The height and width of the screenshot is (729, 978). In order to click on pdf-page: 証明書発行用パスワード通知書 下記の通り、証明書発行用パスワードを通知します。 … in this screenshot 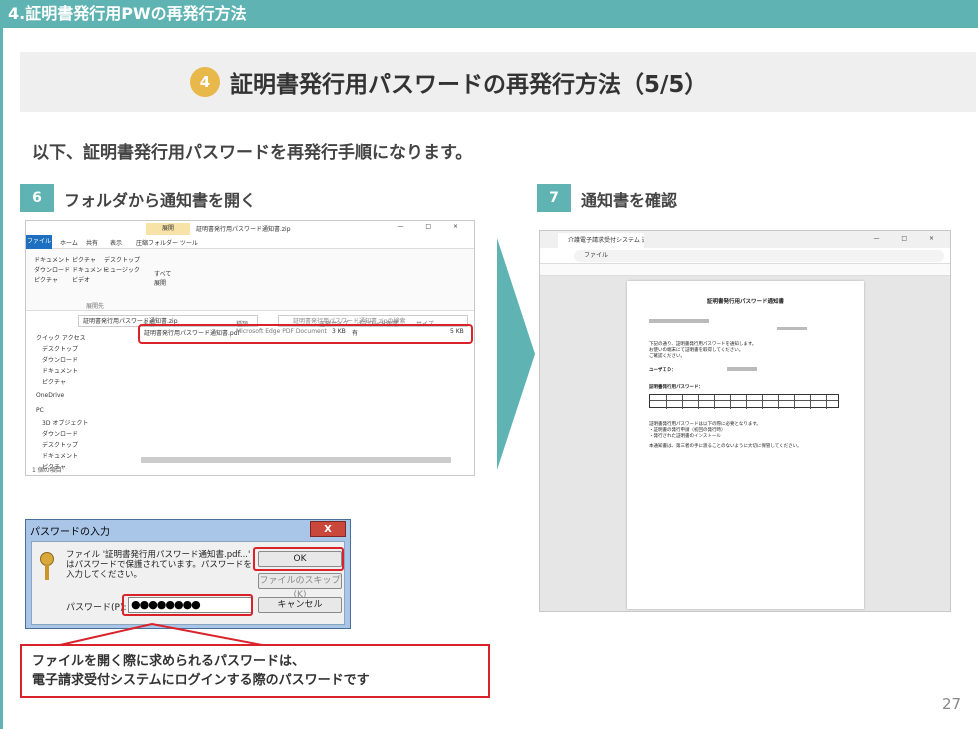, I will do `click(745, 445)`.